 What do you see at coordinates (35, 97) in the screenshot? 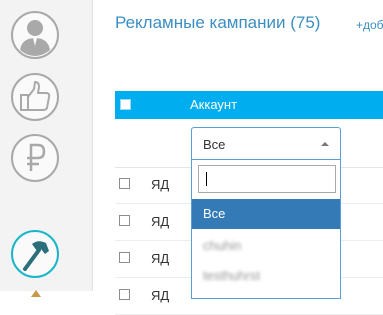
I see `thumbs-up-icon` at bounding box center [35, 97].